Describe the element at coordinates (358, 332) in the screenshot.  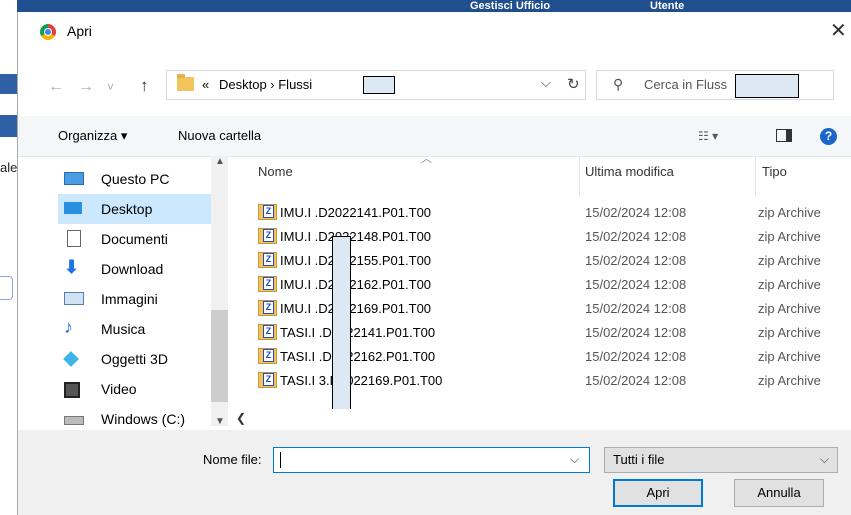
I see `file-name: TASI.I .D2022141.P01.T00` at that location.